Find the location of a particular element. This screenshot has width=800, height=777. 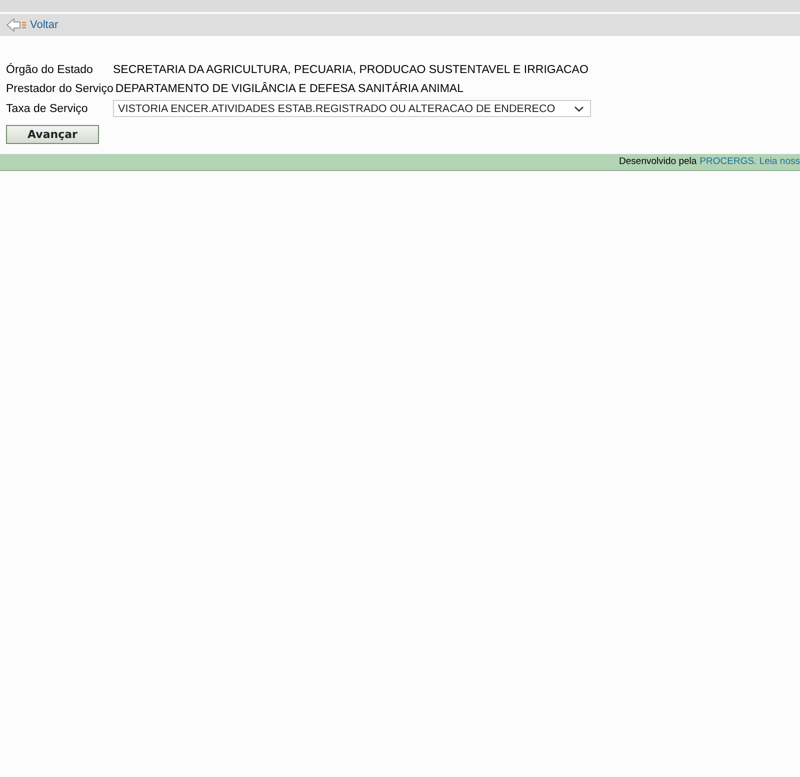

service-fee-dropdown: VISTORIA ENCER.ATIVIDADES ESTAB.REGISTRADO OU ALTERACAO DE ENDERECO is located at coordinates (352, 109).